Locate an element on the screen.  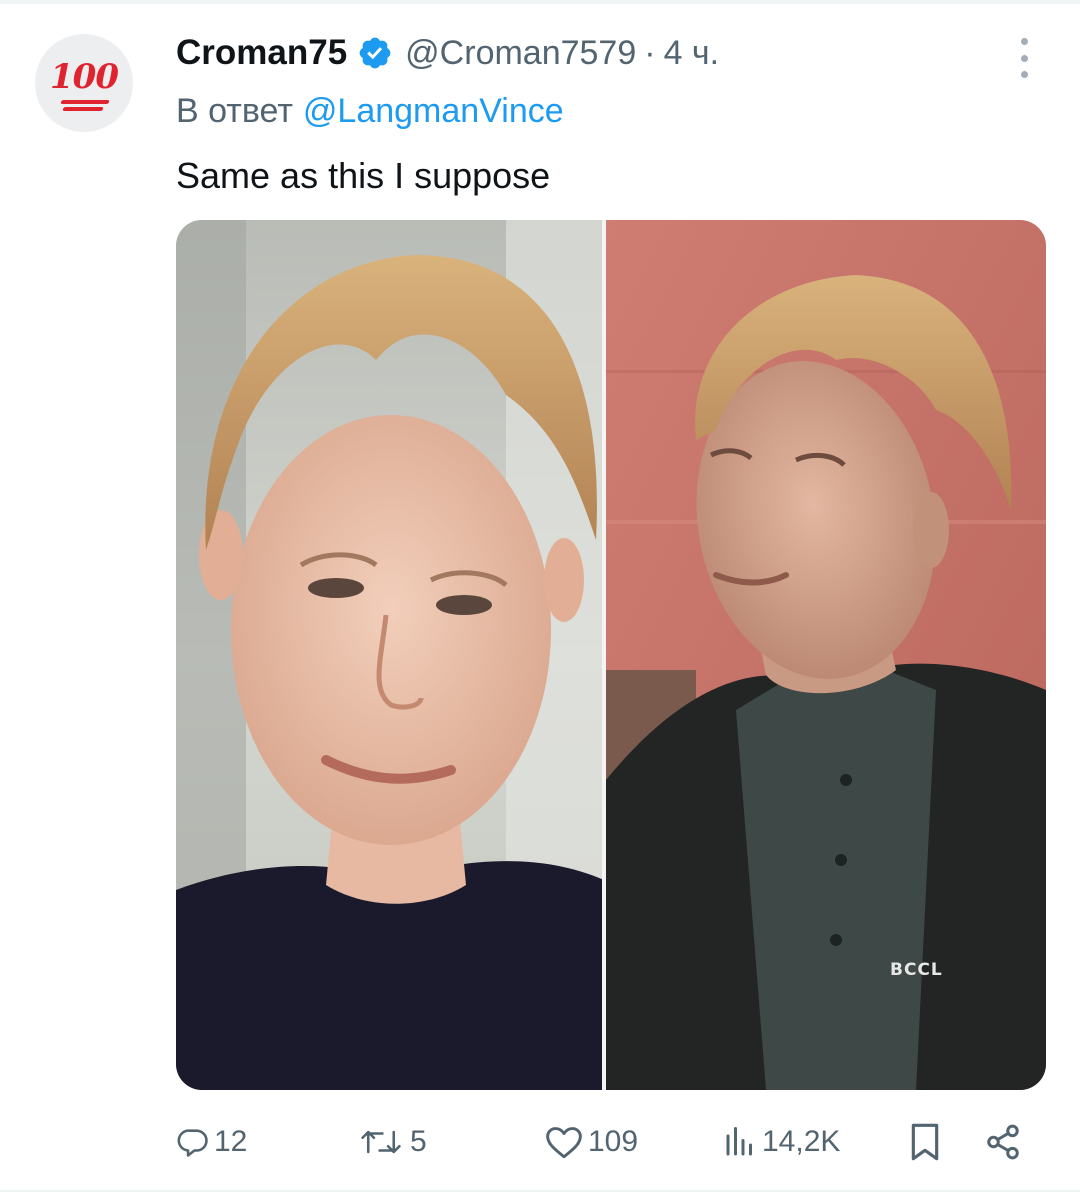
like-icon is located at coordinates (564, 1143).